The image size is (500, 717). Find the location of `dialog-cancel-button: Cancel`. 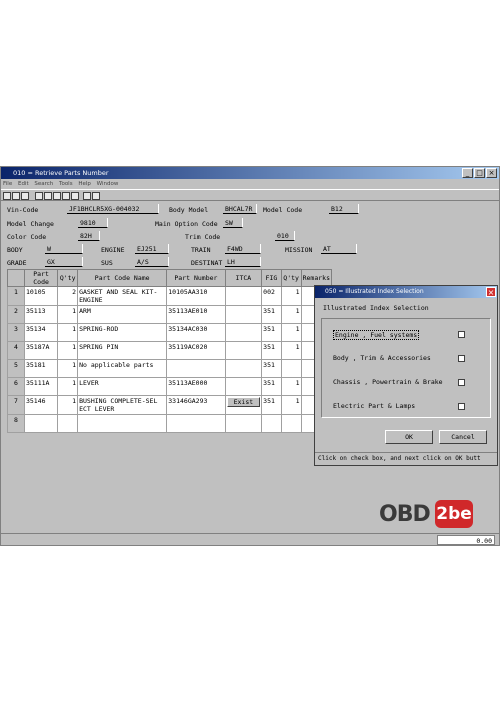

dialog-cancel-button: Cancel is located at coordinates (463, 437).